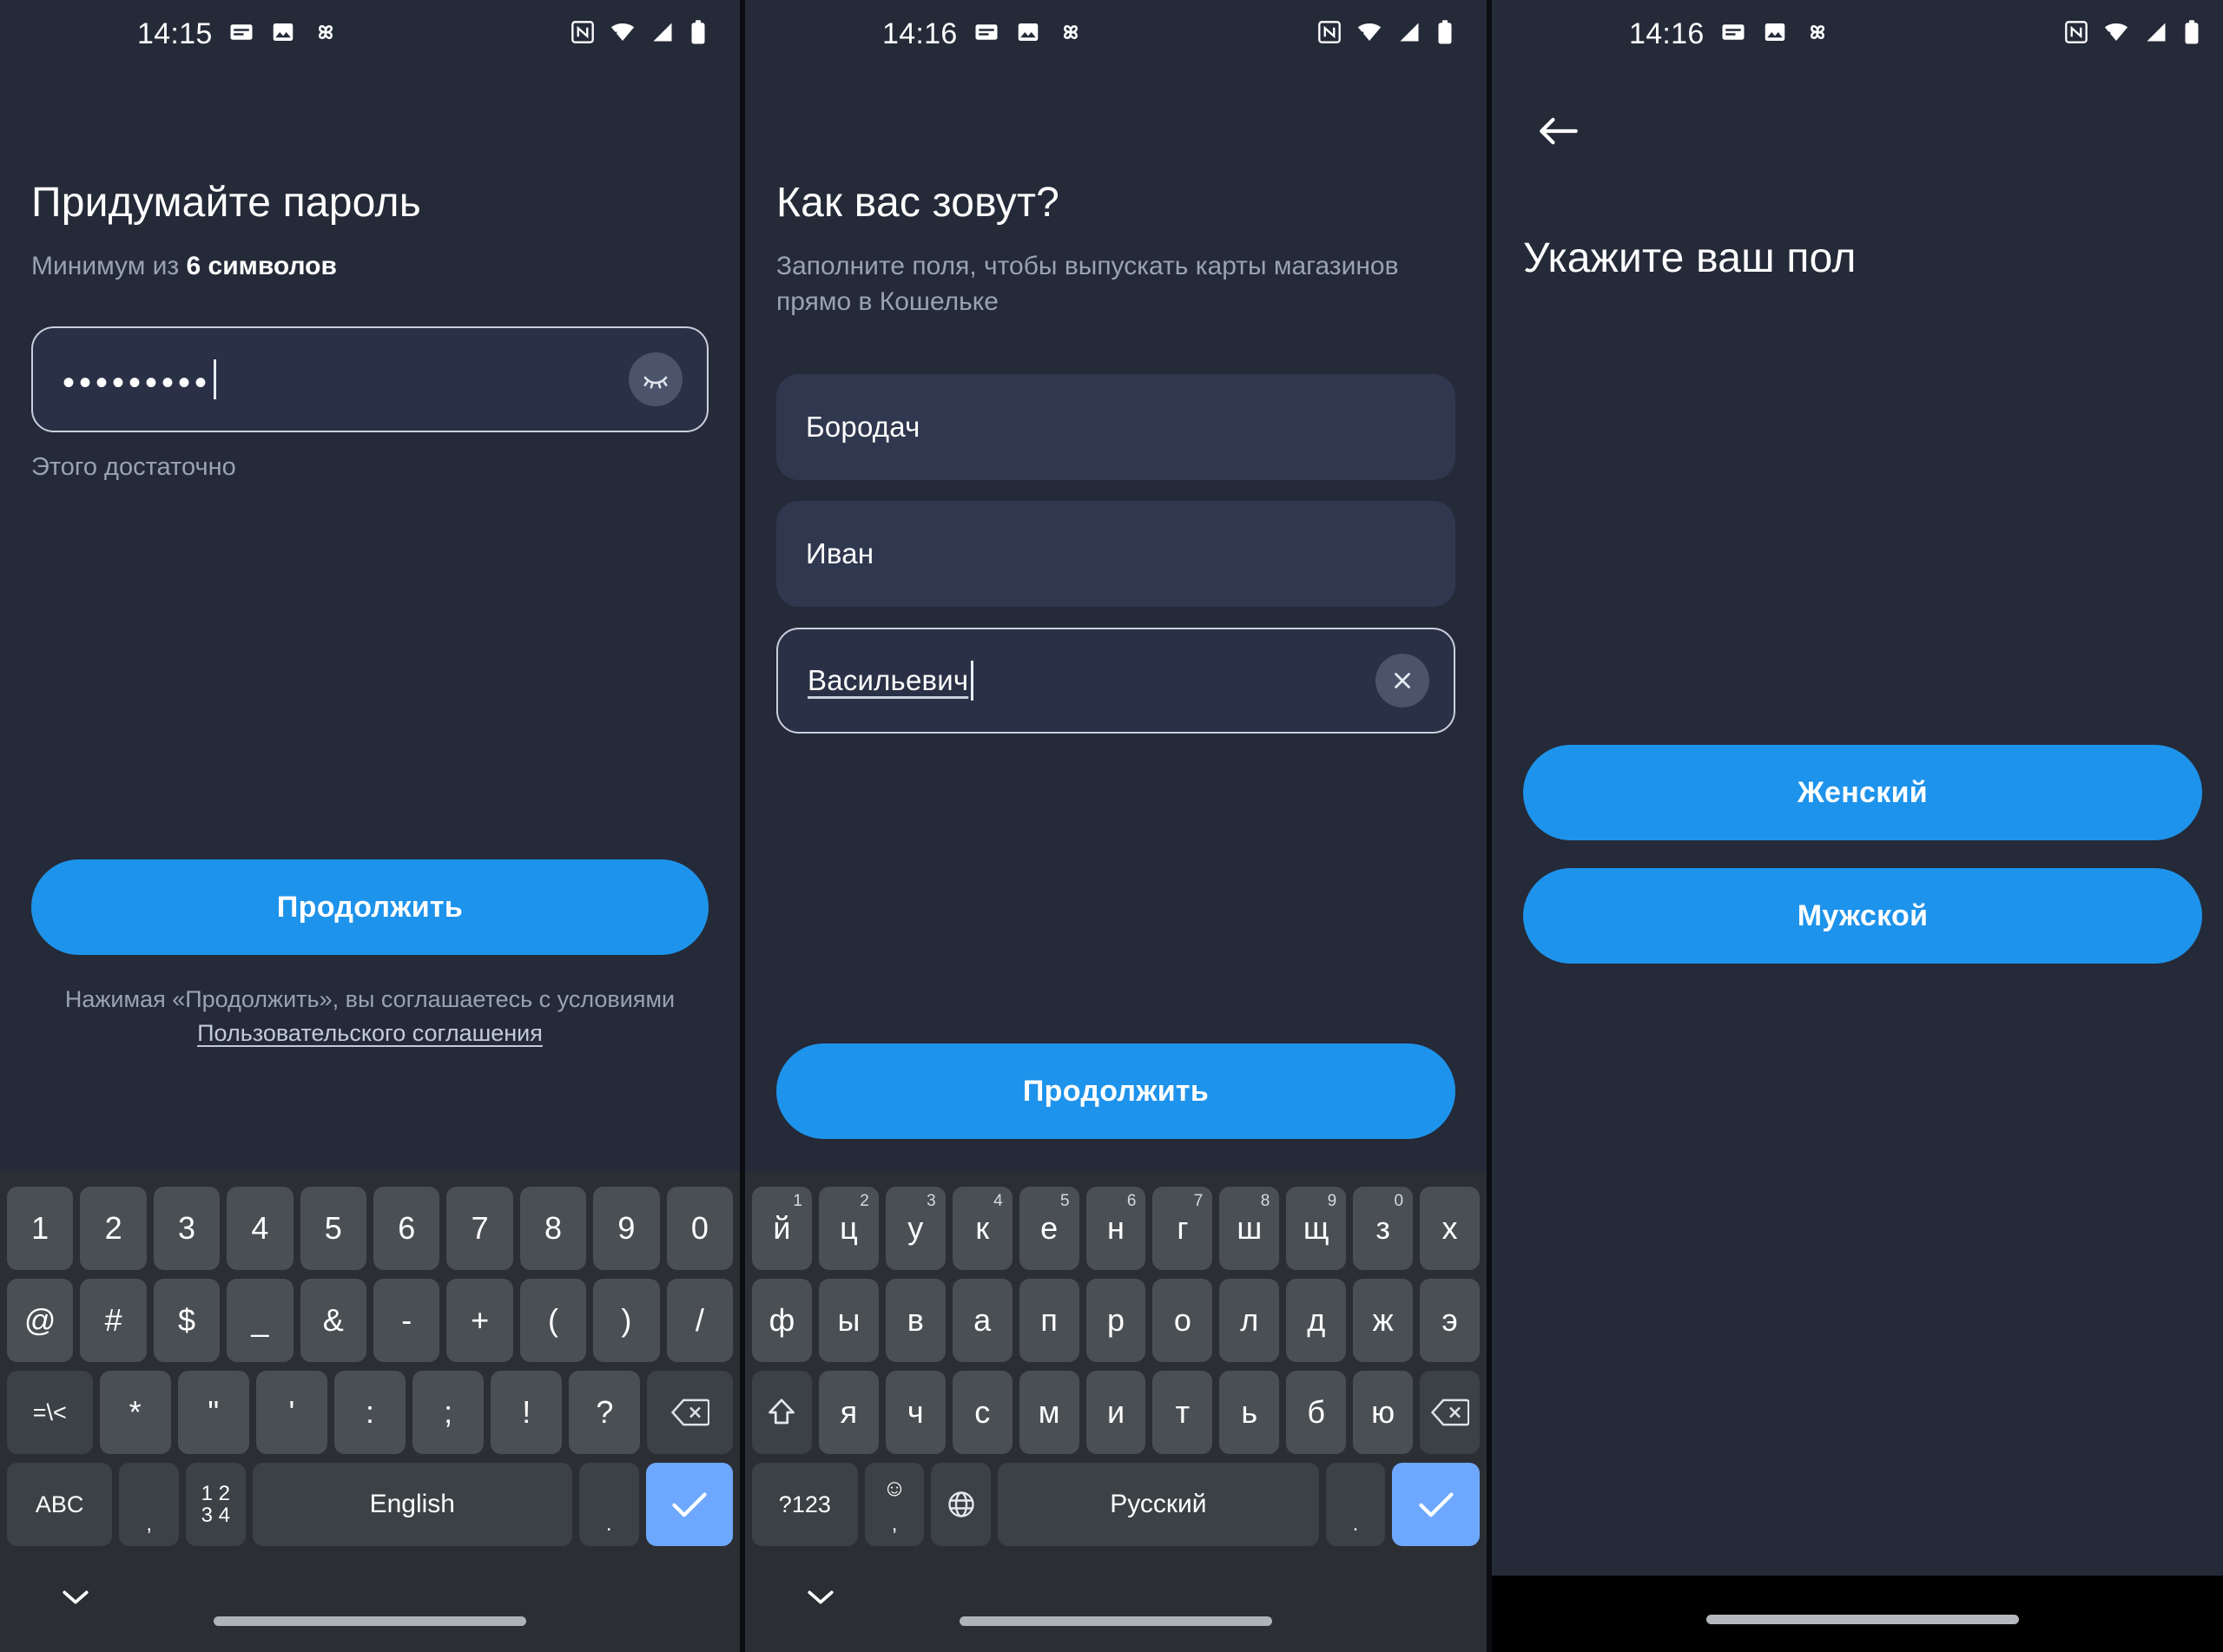  I want to click on key-2: 2, so click(114, 1228).